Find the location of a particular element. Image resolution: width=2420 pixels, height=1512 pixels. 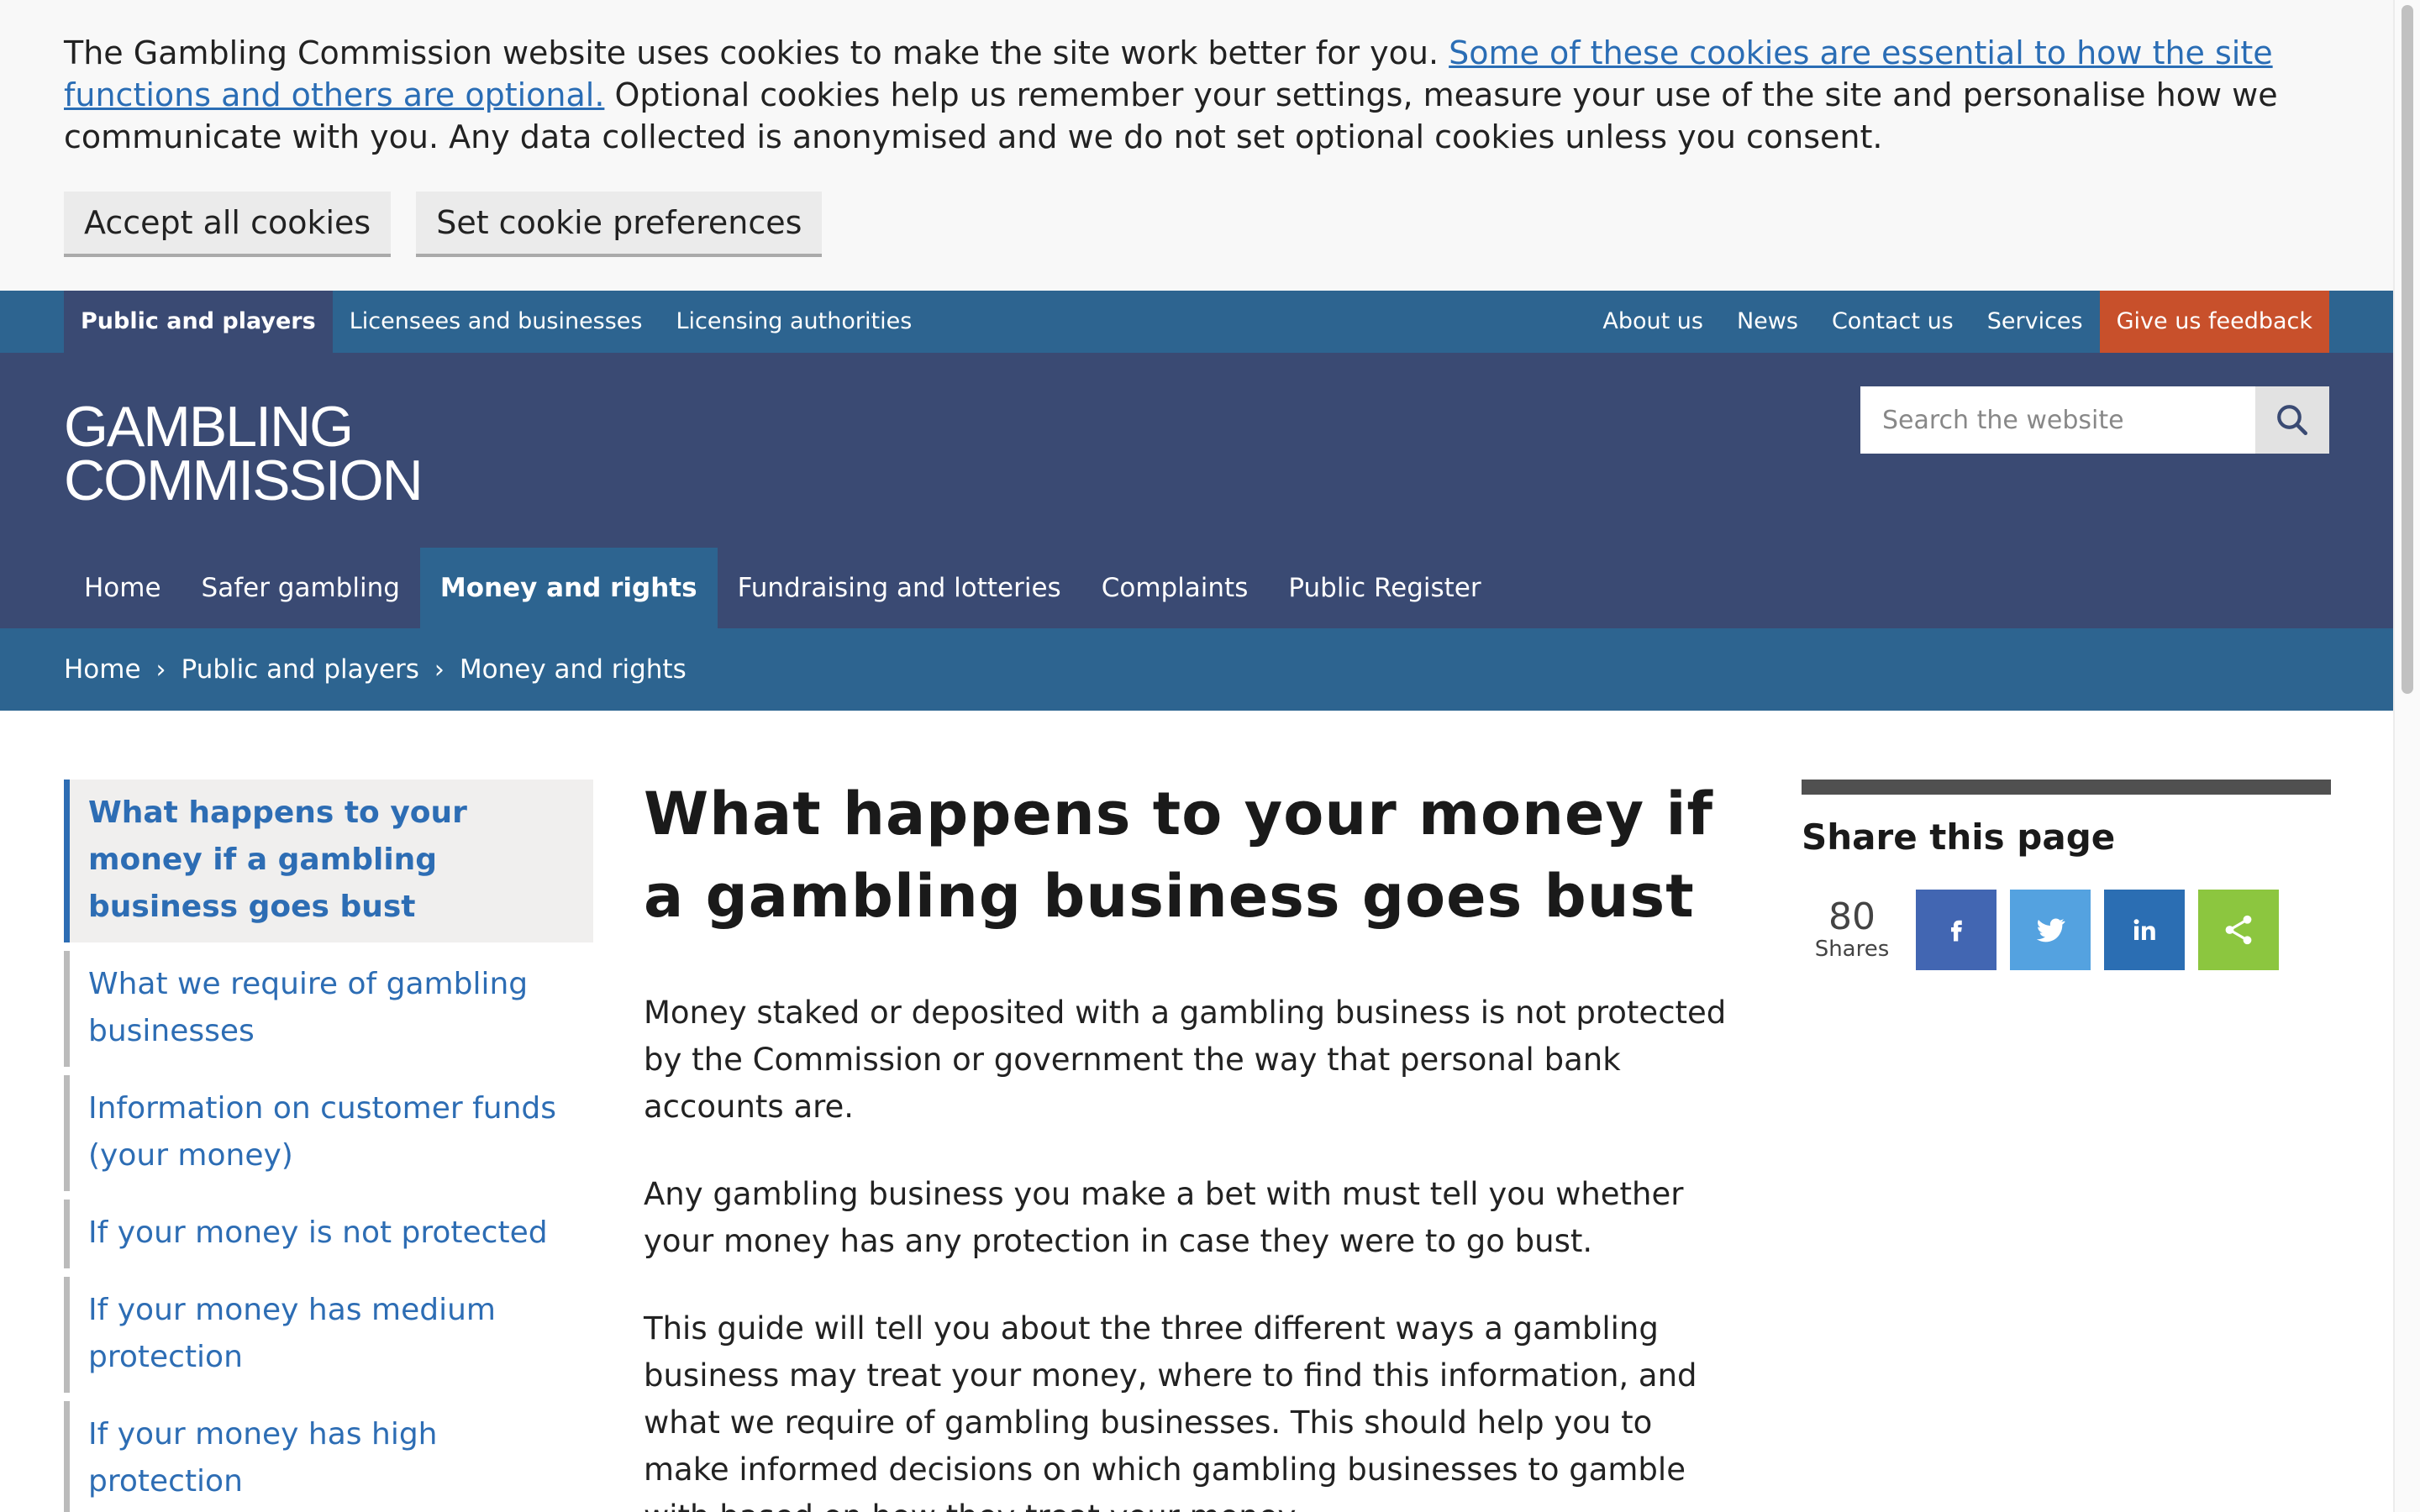

facebook-icon is located at coordinates (1956, 931).